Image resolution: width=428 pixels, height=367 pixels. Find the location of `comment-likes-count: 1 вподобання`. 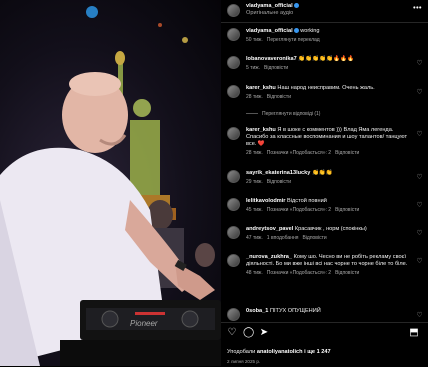

comment-likes-count: 1 вподобання is located at coordinates (283, 238).